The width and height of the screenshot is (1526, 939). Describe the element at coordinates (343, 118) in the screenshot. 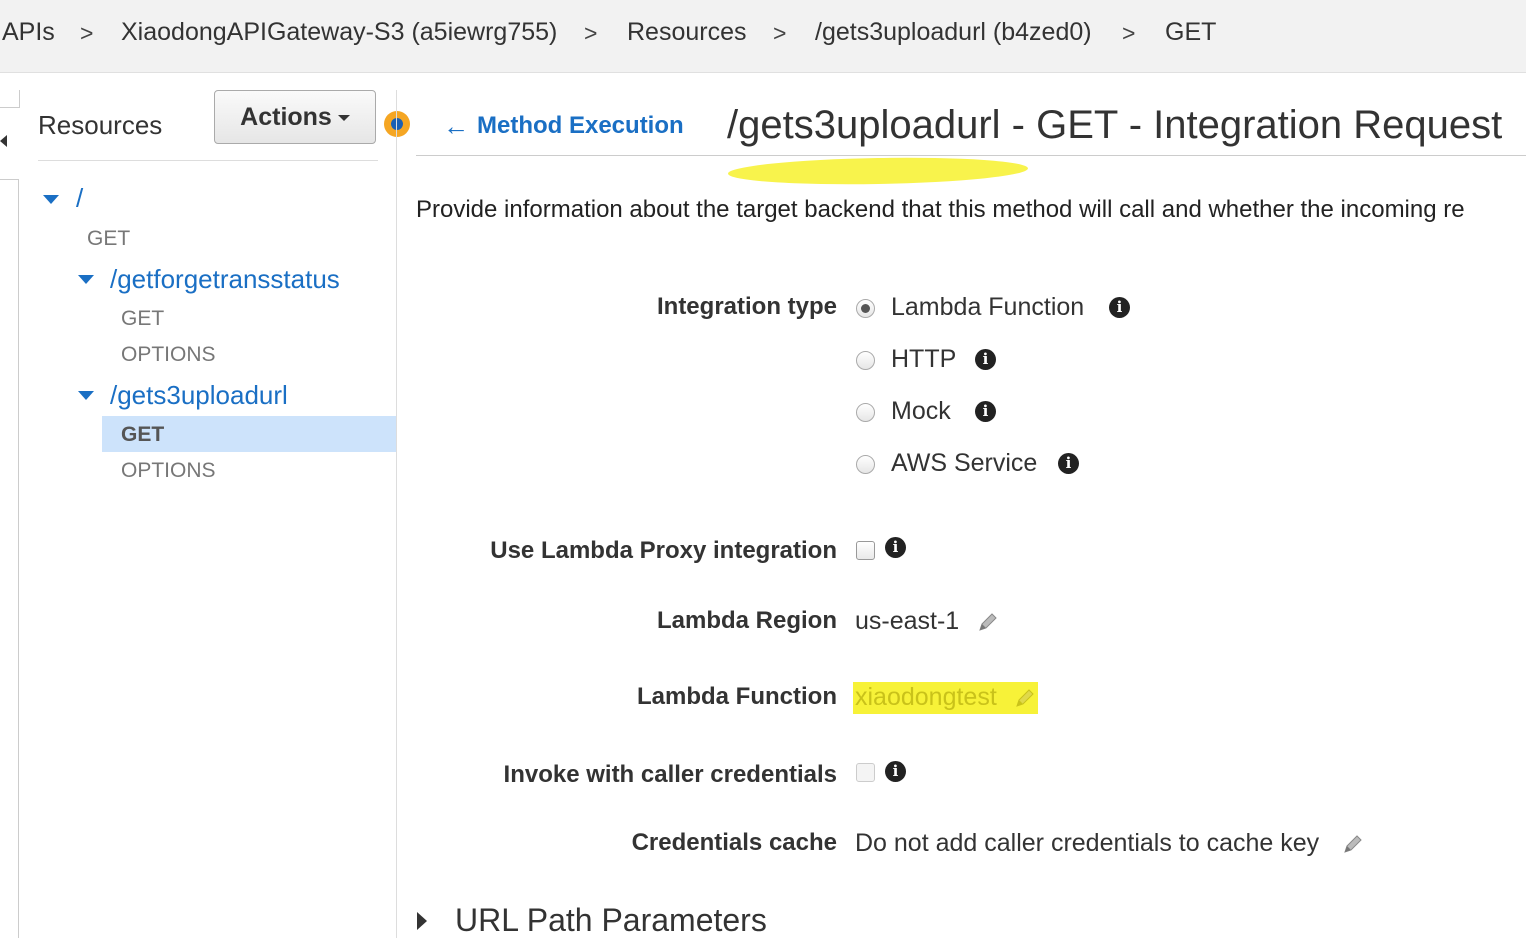

I see `caret-down-icon` at that location.